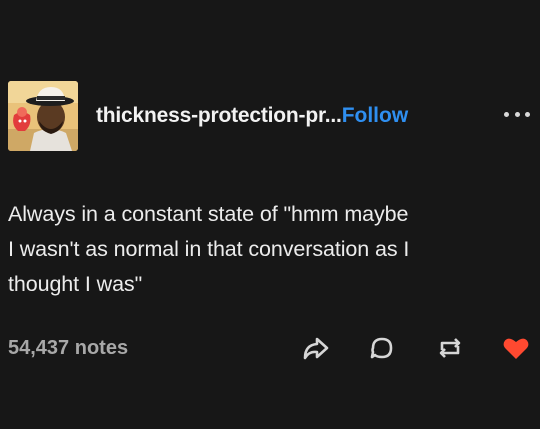  What do you see at coordinates (316, 348) in the screenshot?
I see `share-icon` at bounding box center [316, 348].